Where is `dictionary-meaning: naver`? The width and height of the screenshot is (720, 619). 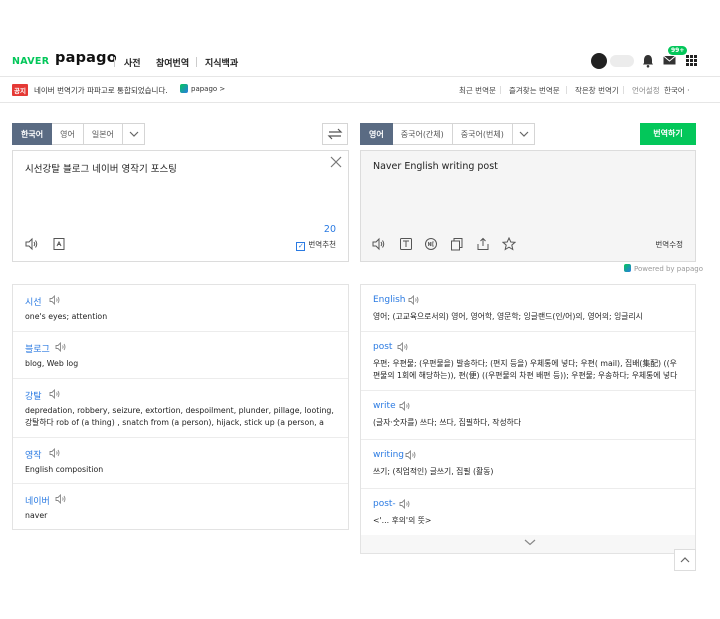 dictionary-meaning: naver is located at coordinates (36, 515).